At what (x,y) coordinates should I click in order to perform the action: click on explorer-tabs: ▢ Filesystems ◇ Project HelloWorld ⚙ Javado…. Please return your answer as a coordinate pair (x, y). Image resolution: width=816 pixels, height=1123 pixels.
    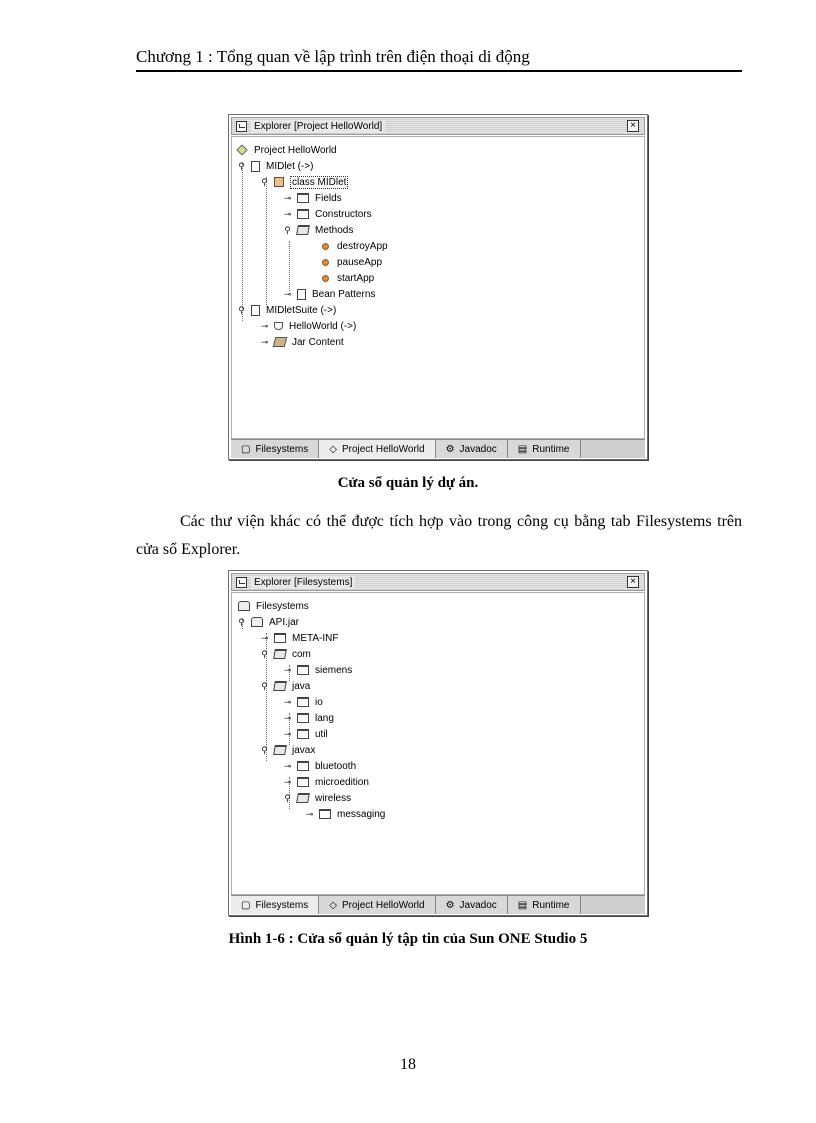
    Looking at the image, I should click on (438, 904).